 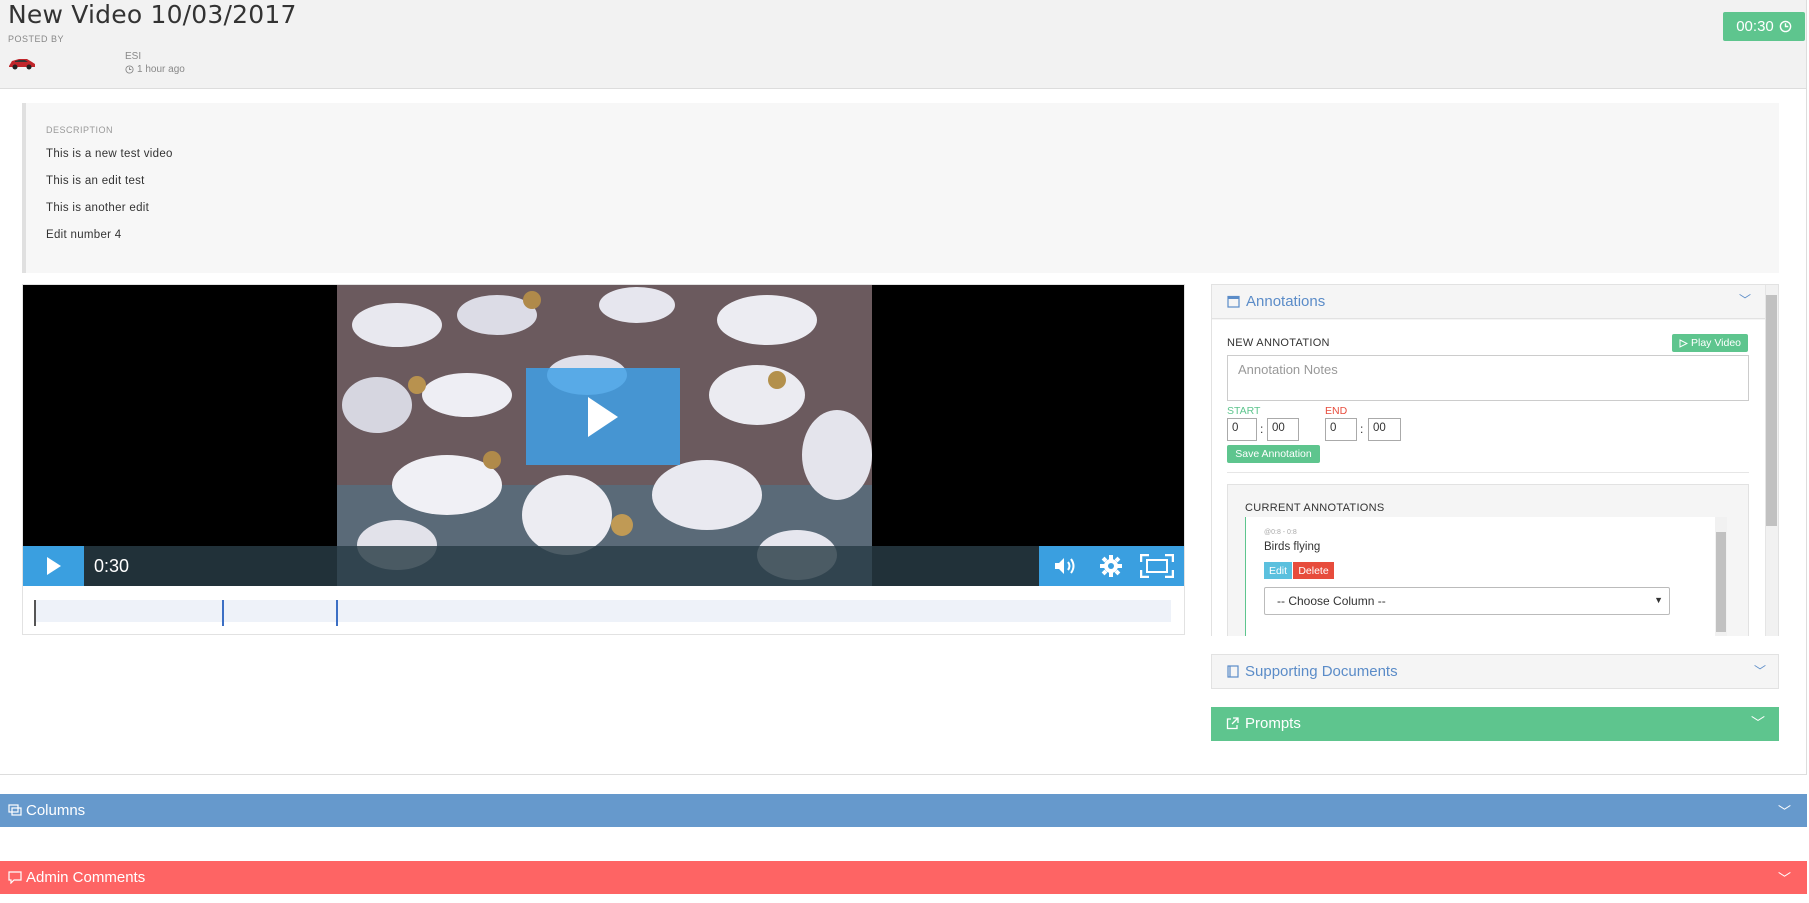 What do you see at coordinates (84, 235) in the screenshot?
I see `description-line: Edit number 4` at bounding box center [84, 235].